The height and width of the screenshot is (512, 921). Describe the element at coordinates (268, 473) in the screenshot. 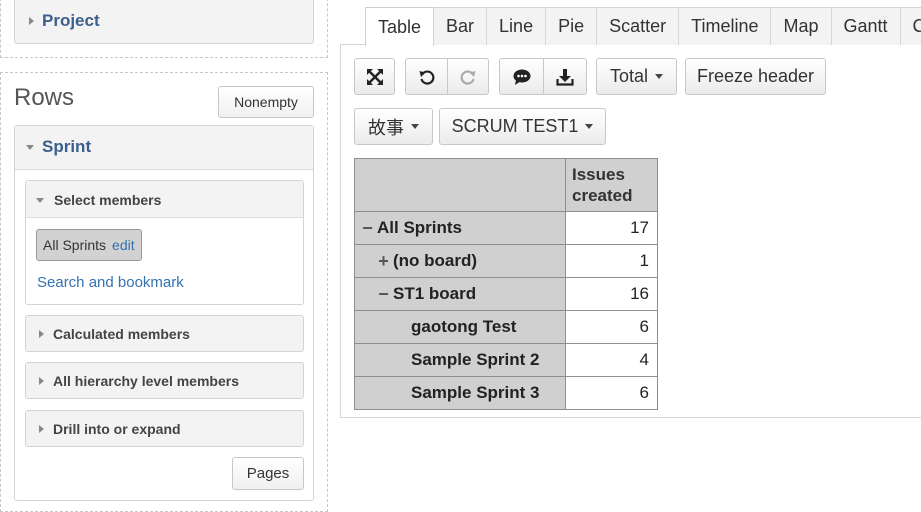

I see `pages-button: Pages` at that location.